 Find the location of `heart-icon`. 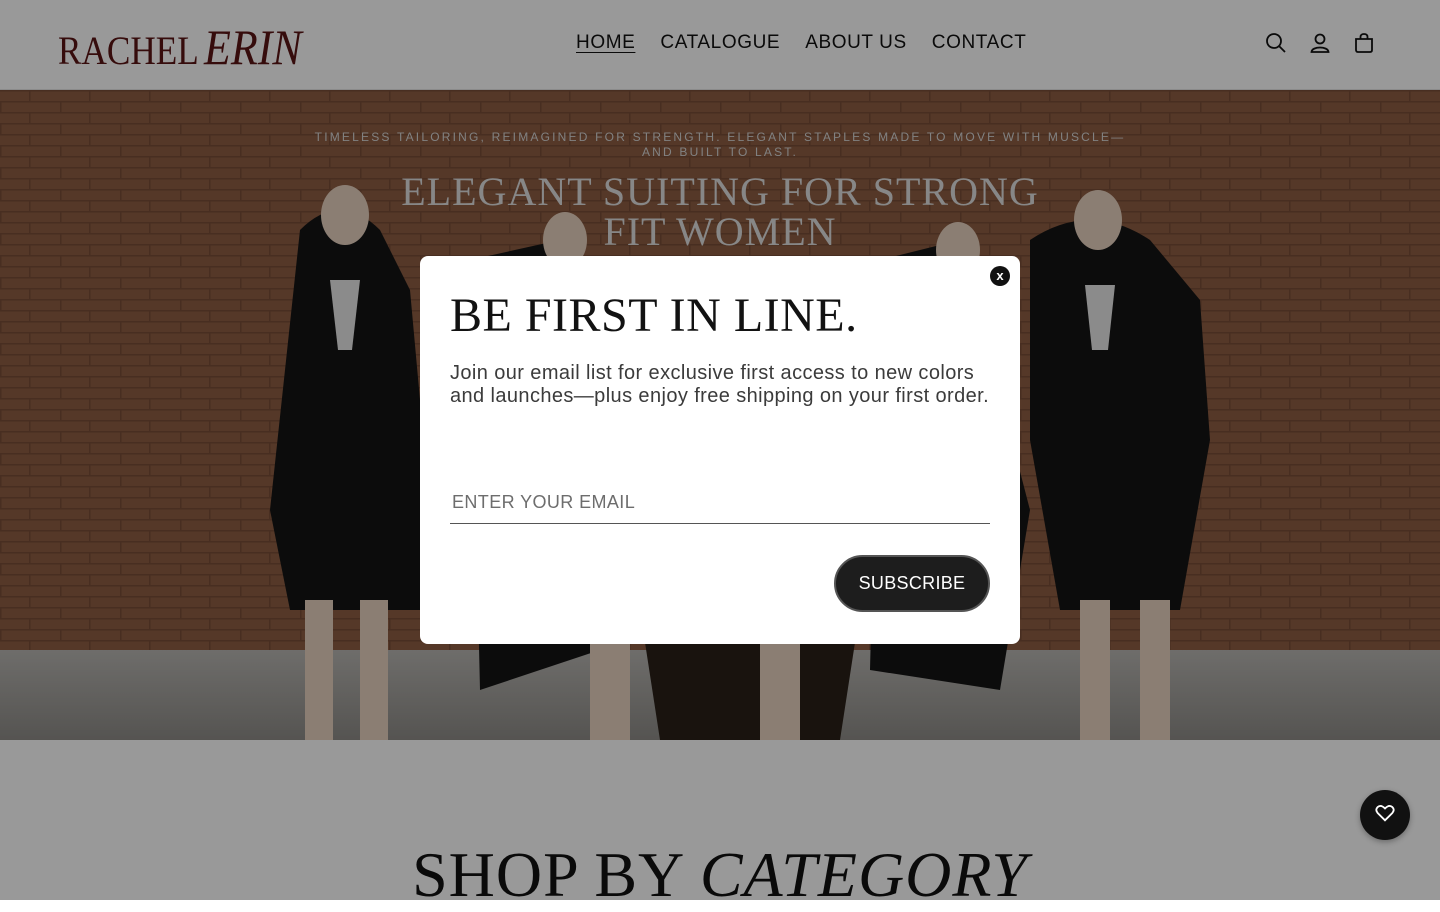

heart-icon is located at coordinates (1385, 815).